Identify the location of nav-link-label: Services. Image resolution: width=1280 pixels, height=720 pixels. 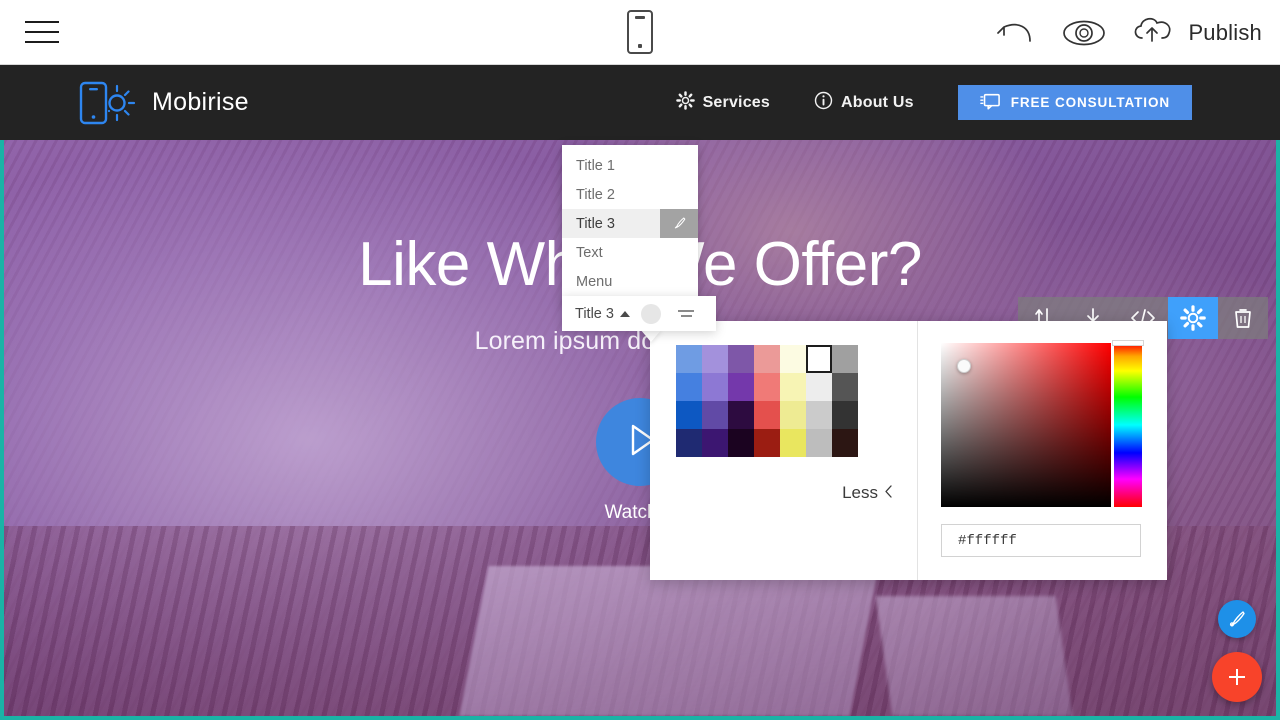
(736, 102).